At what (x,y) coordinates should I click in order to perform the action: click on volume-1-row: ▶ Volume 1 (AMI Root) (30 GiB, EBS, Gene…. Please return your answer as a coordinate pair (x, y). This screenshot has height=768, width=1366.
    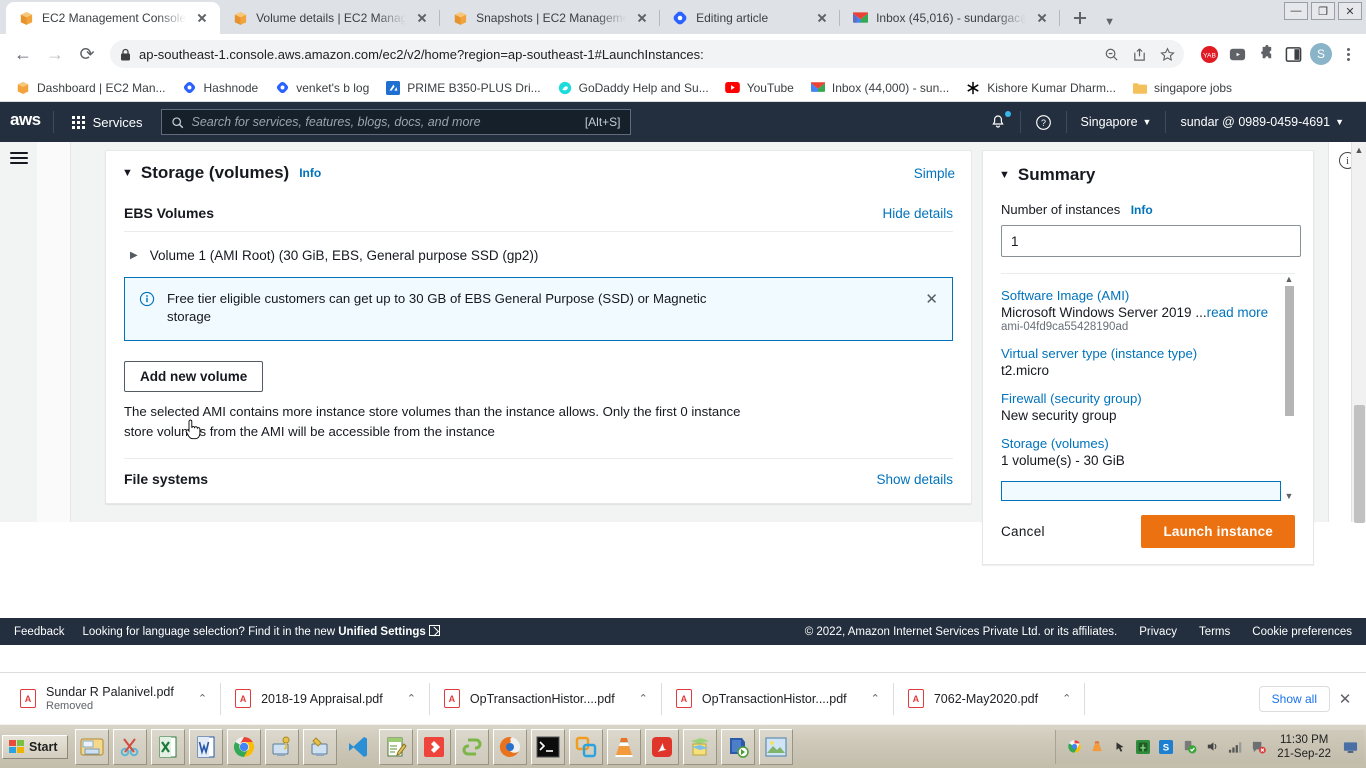
    Looking at the image, I should click on (538, 254).